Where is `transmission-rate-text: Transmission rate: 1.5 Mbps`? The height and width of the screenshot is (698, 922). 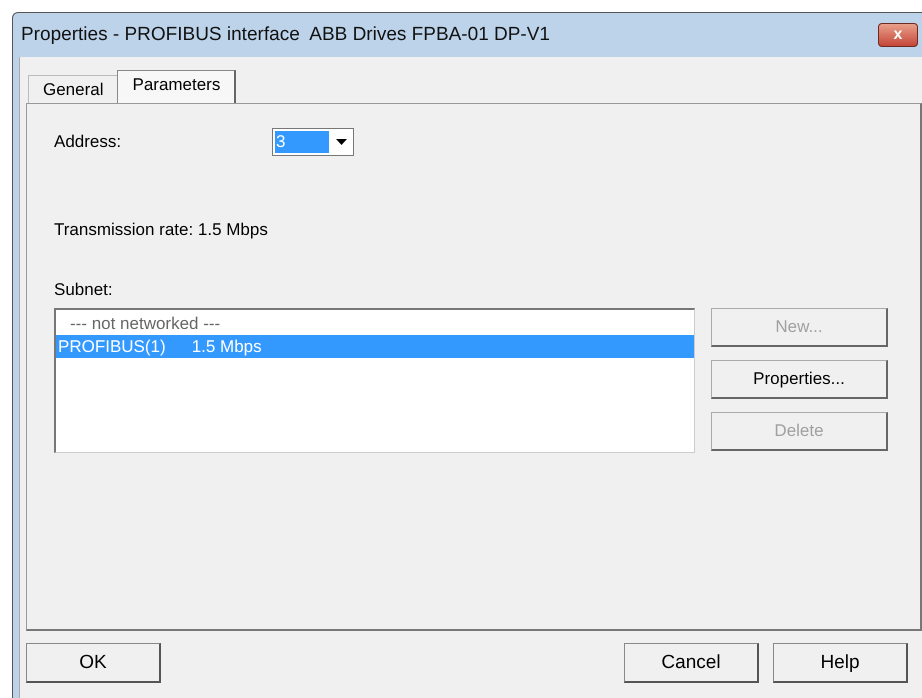
transmission-rate-text: Transmission rate: 1.5 Mbps is located at coordinates (161, 230).